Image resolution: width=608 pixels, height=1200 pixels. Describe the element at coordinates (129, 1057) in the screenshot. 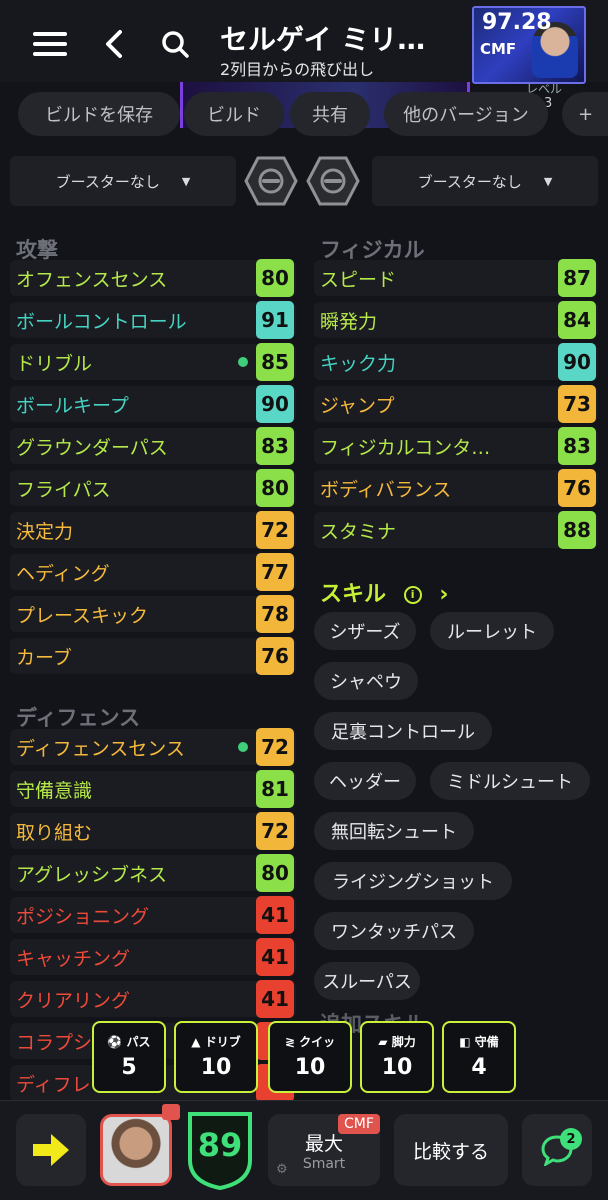

I see `boost-tile: ⚽ パス 5` at that location.